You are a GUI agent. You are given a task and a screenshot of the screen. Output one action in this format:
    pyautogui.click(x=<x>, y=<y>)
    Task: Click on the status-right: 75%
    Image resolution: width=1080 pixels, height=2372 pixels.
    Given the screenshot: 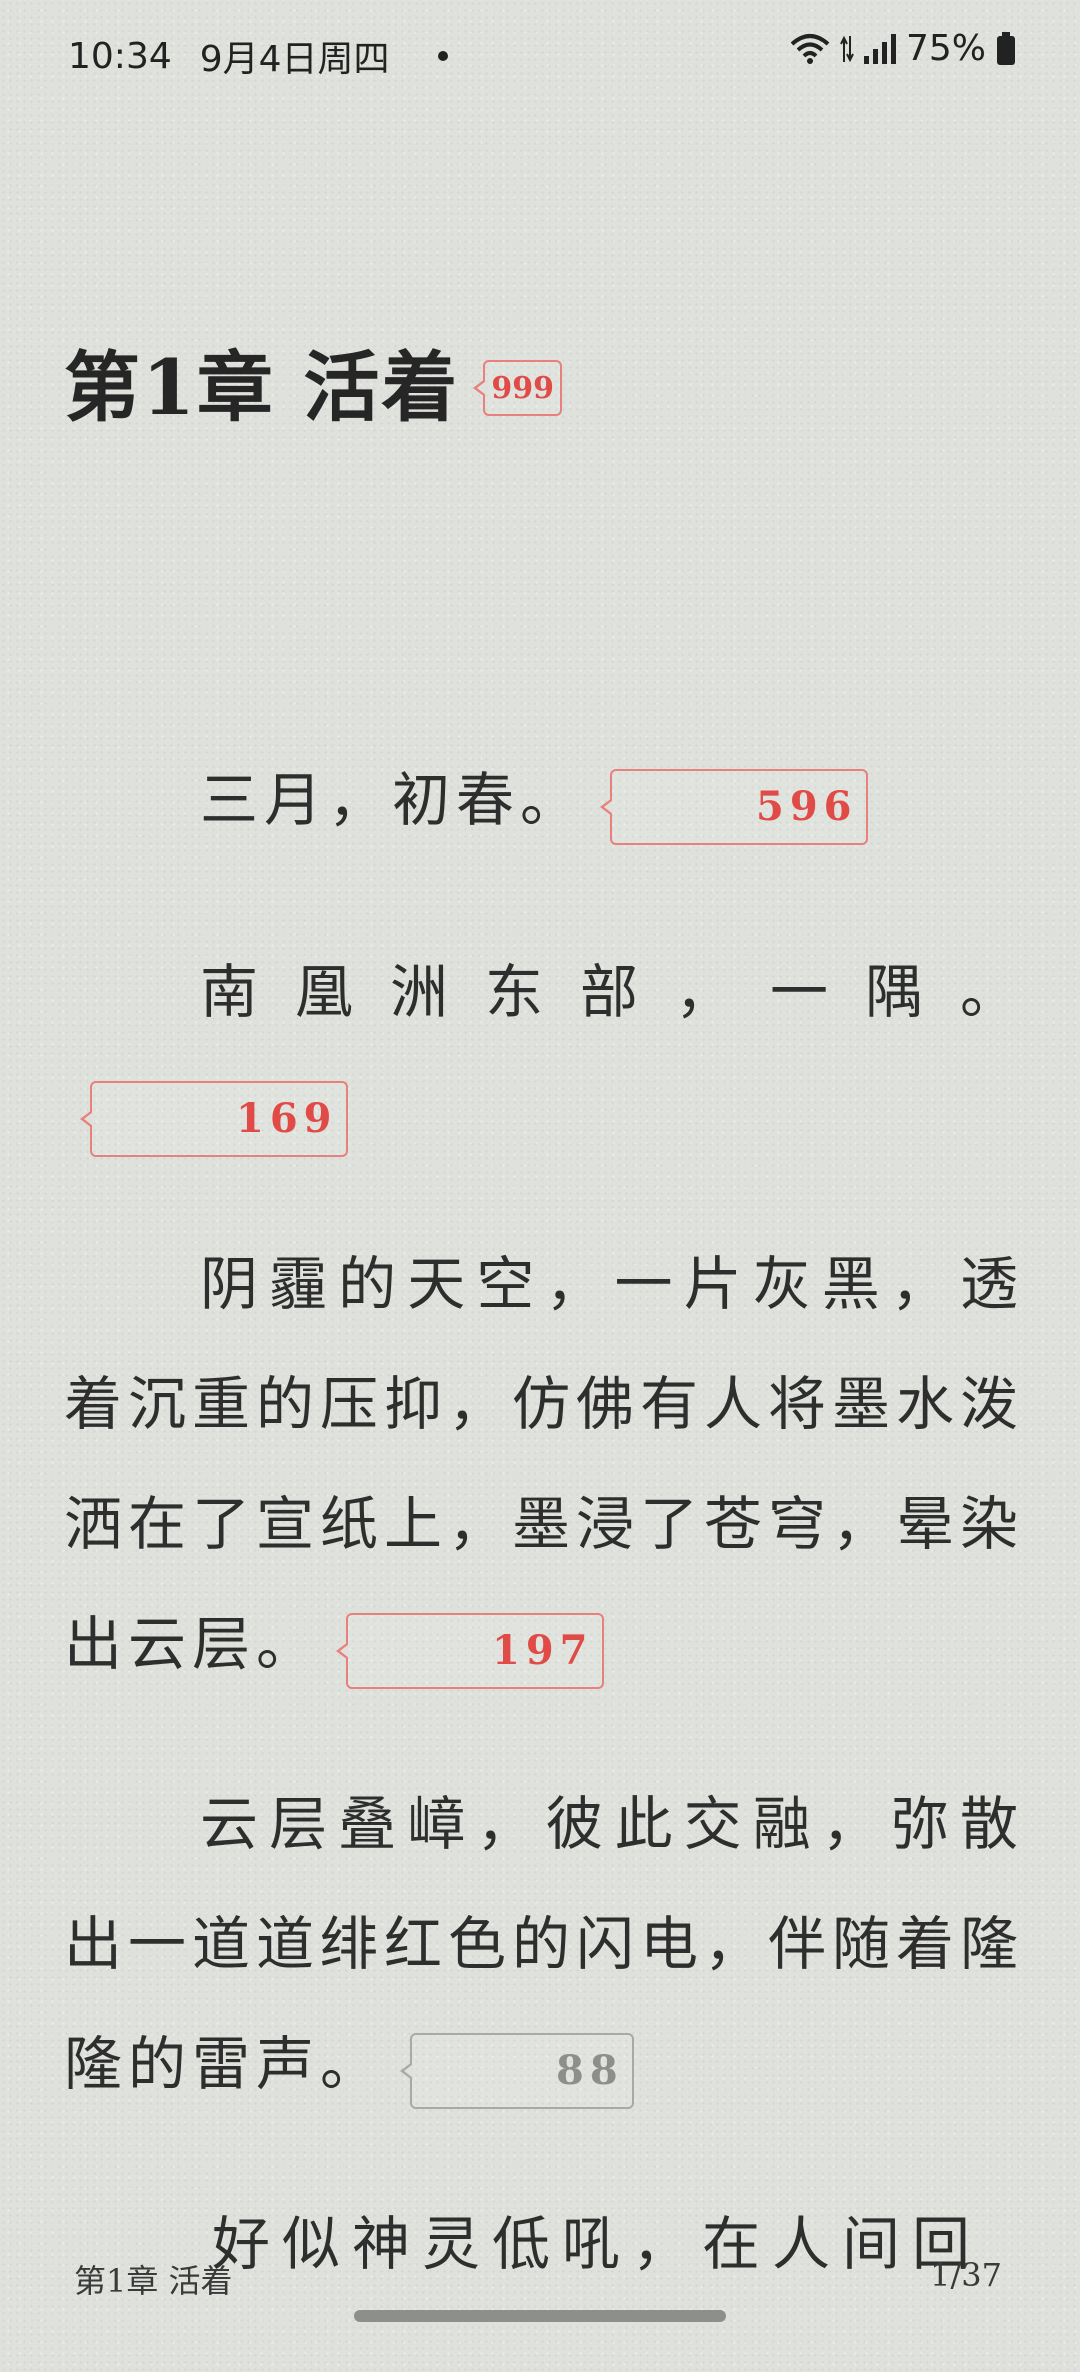 What is the action you would take?
    pyautogui.click(x=903, y=48)
    